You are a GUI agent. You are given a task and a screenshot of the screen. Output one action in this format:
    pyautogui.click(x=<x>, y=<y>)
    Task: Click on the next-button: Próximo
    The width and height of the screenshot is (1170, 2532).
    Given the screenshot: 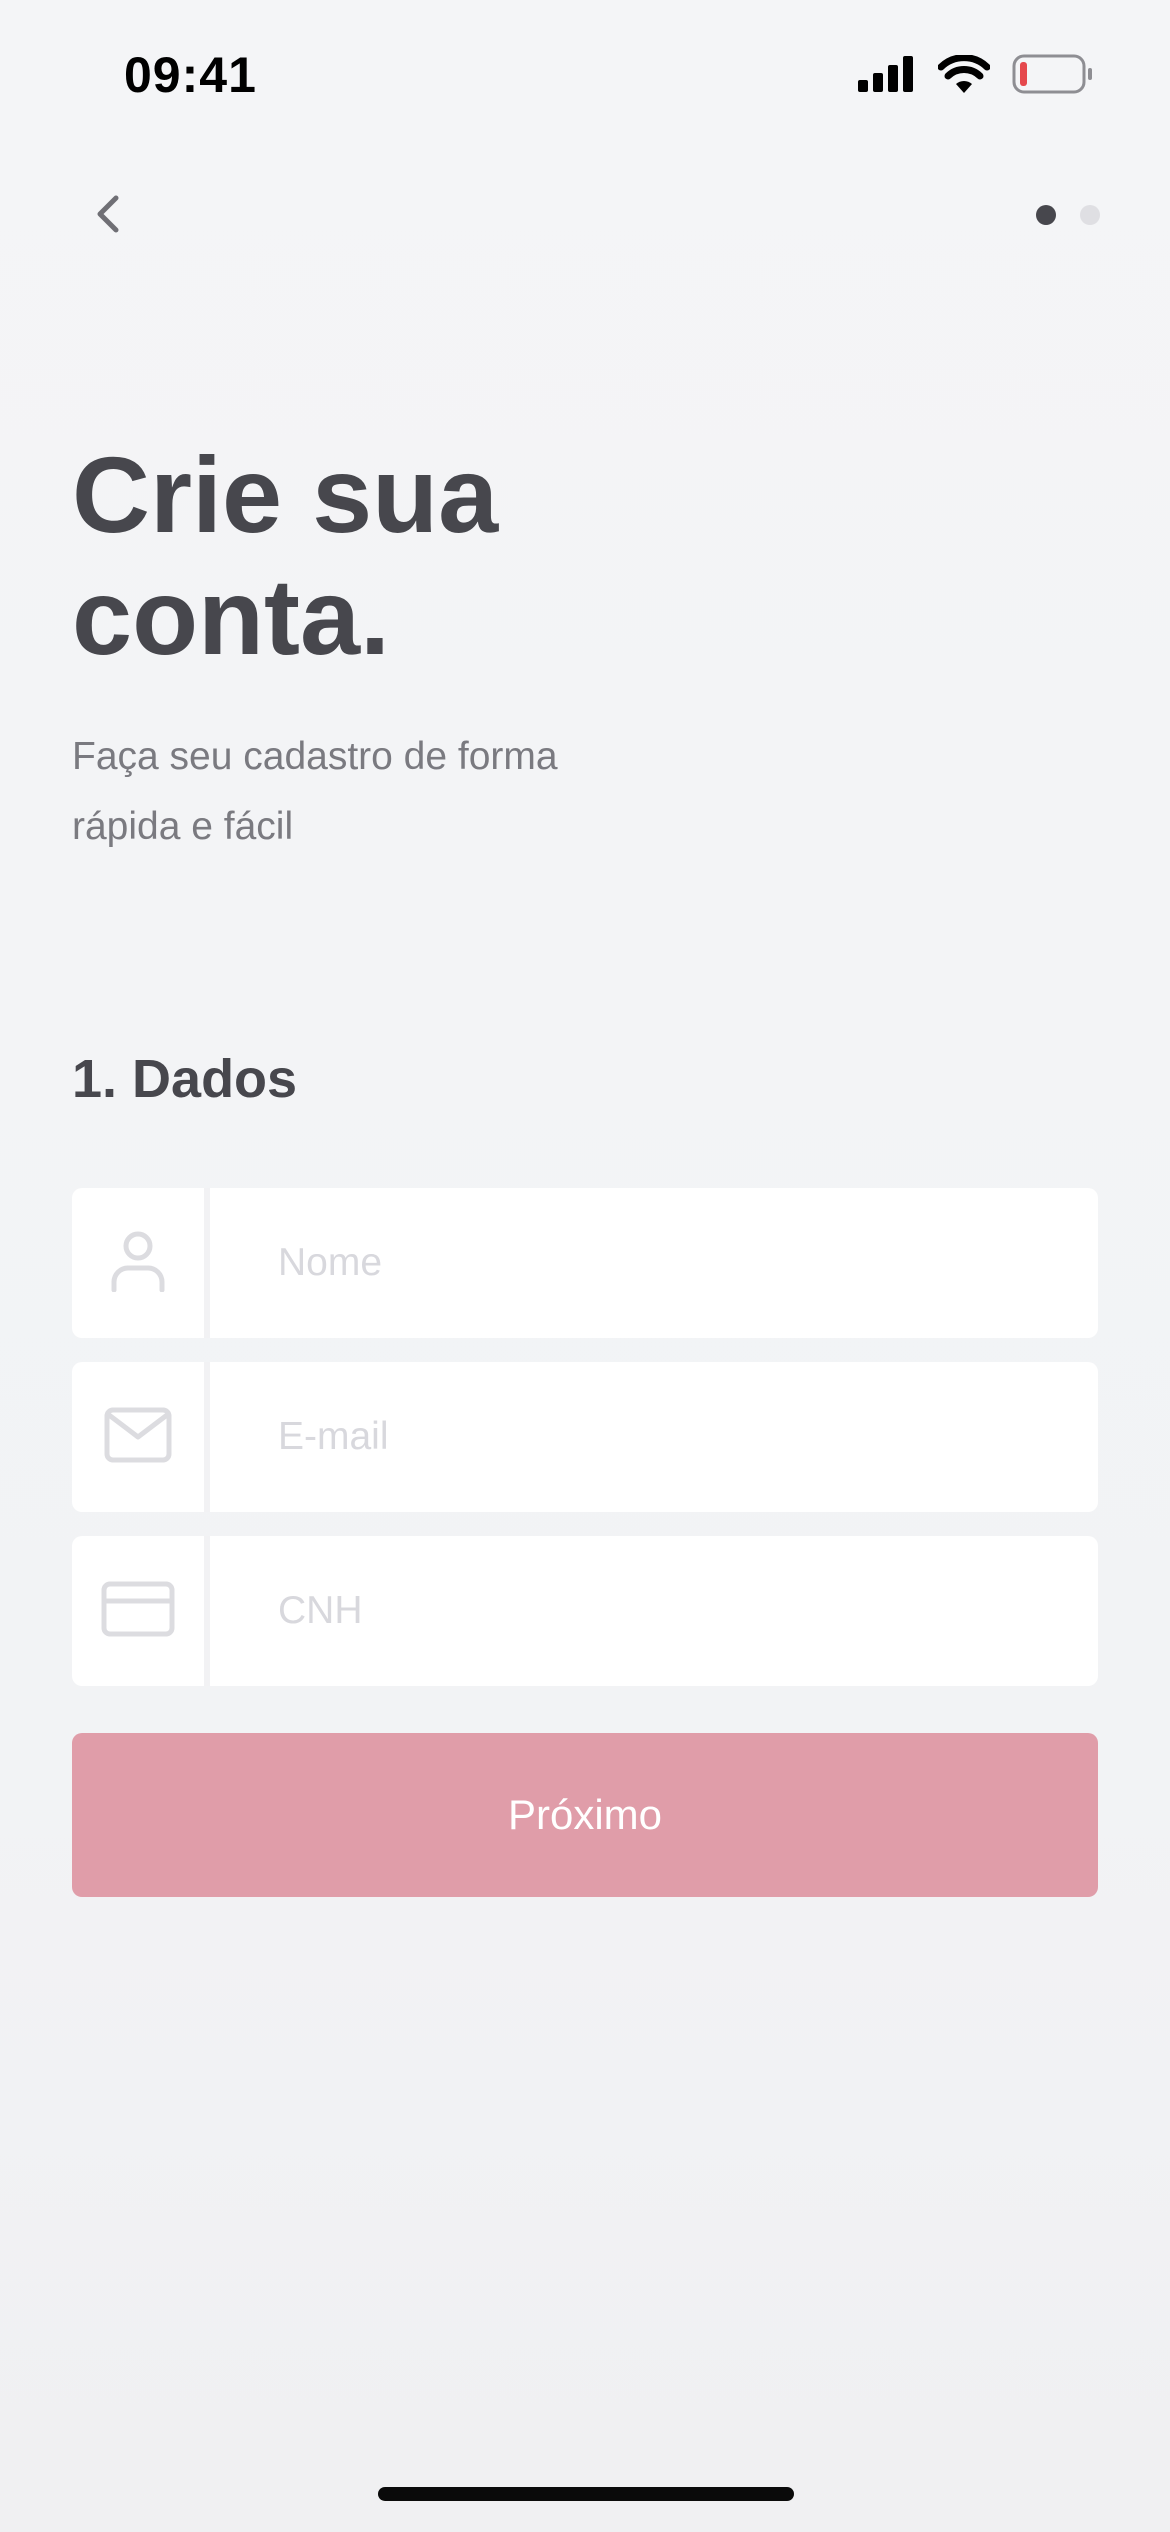 What is the action you would take?
    pyautogui.click(x=585, y=1815)
    